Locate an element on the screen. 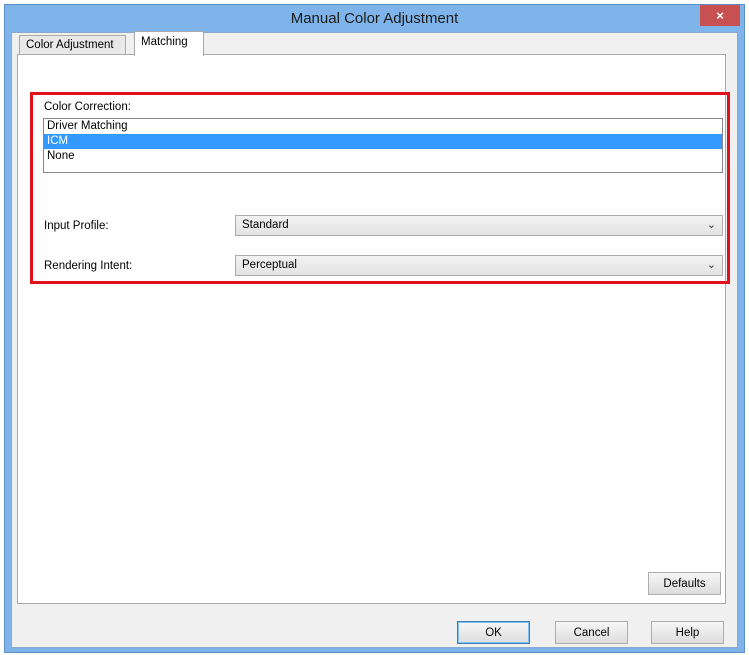  help-button: Help is located at coordinates (687, 632).